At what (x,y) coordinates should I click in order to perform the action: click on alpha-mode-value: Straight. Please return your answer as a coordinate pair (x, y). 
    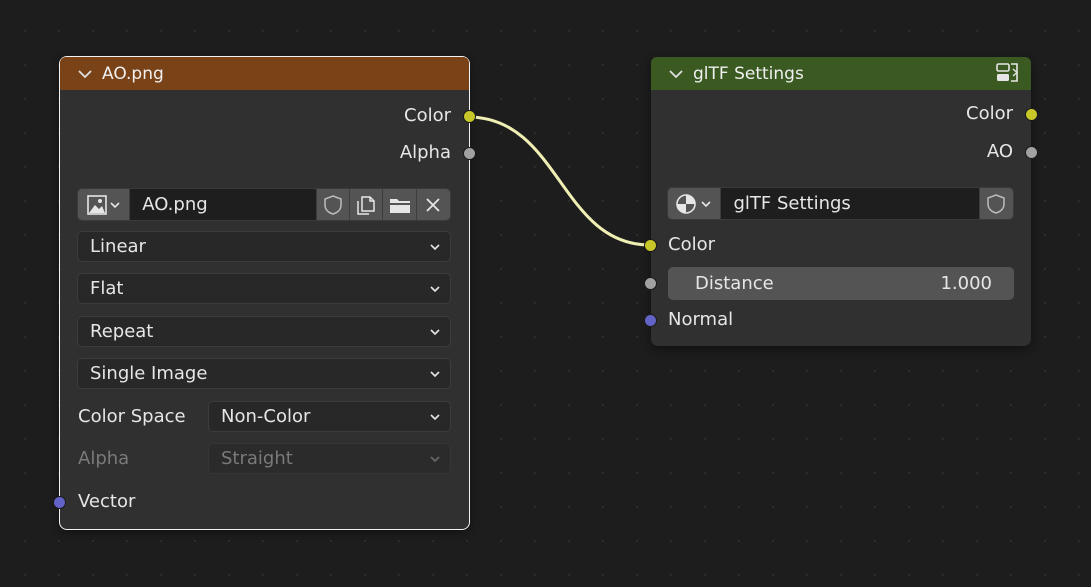
    Looking at the image, I should click on (257, 458).